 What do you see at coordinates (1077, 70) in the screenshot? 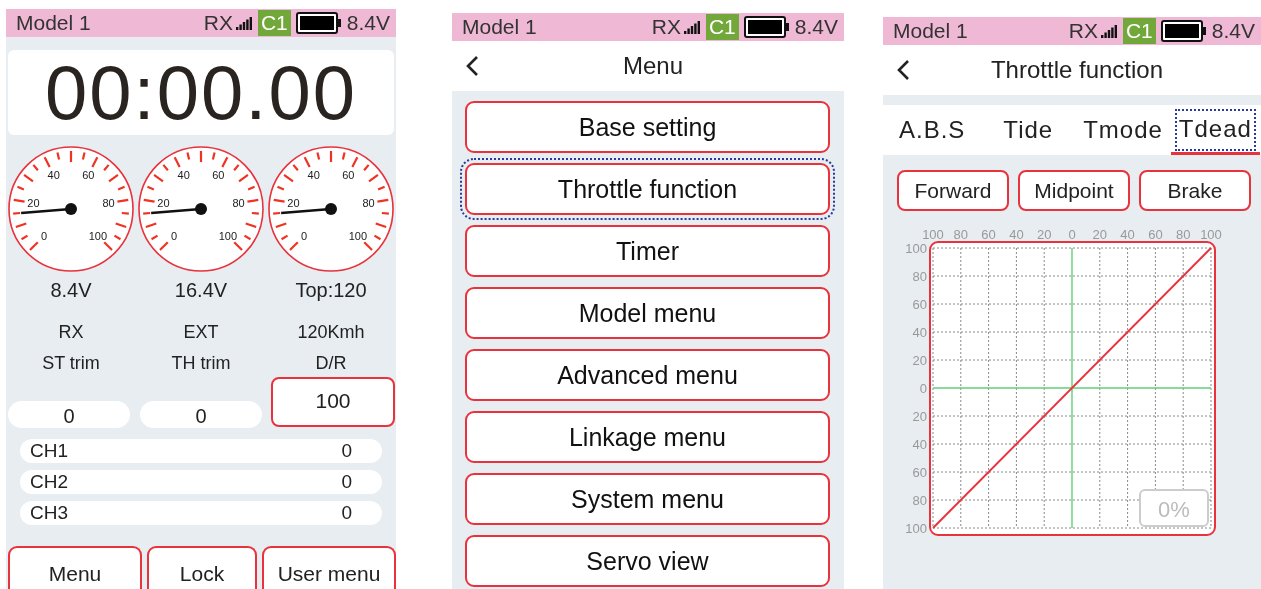
I see `screen-title: Throttle function` at bounding box center [1077, 70].